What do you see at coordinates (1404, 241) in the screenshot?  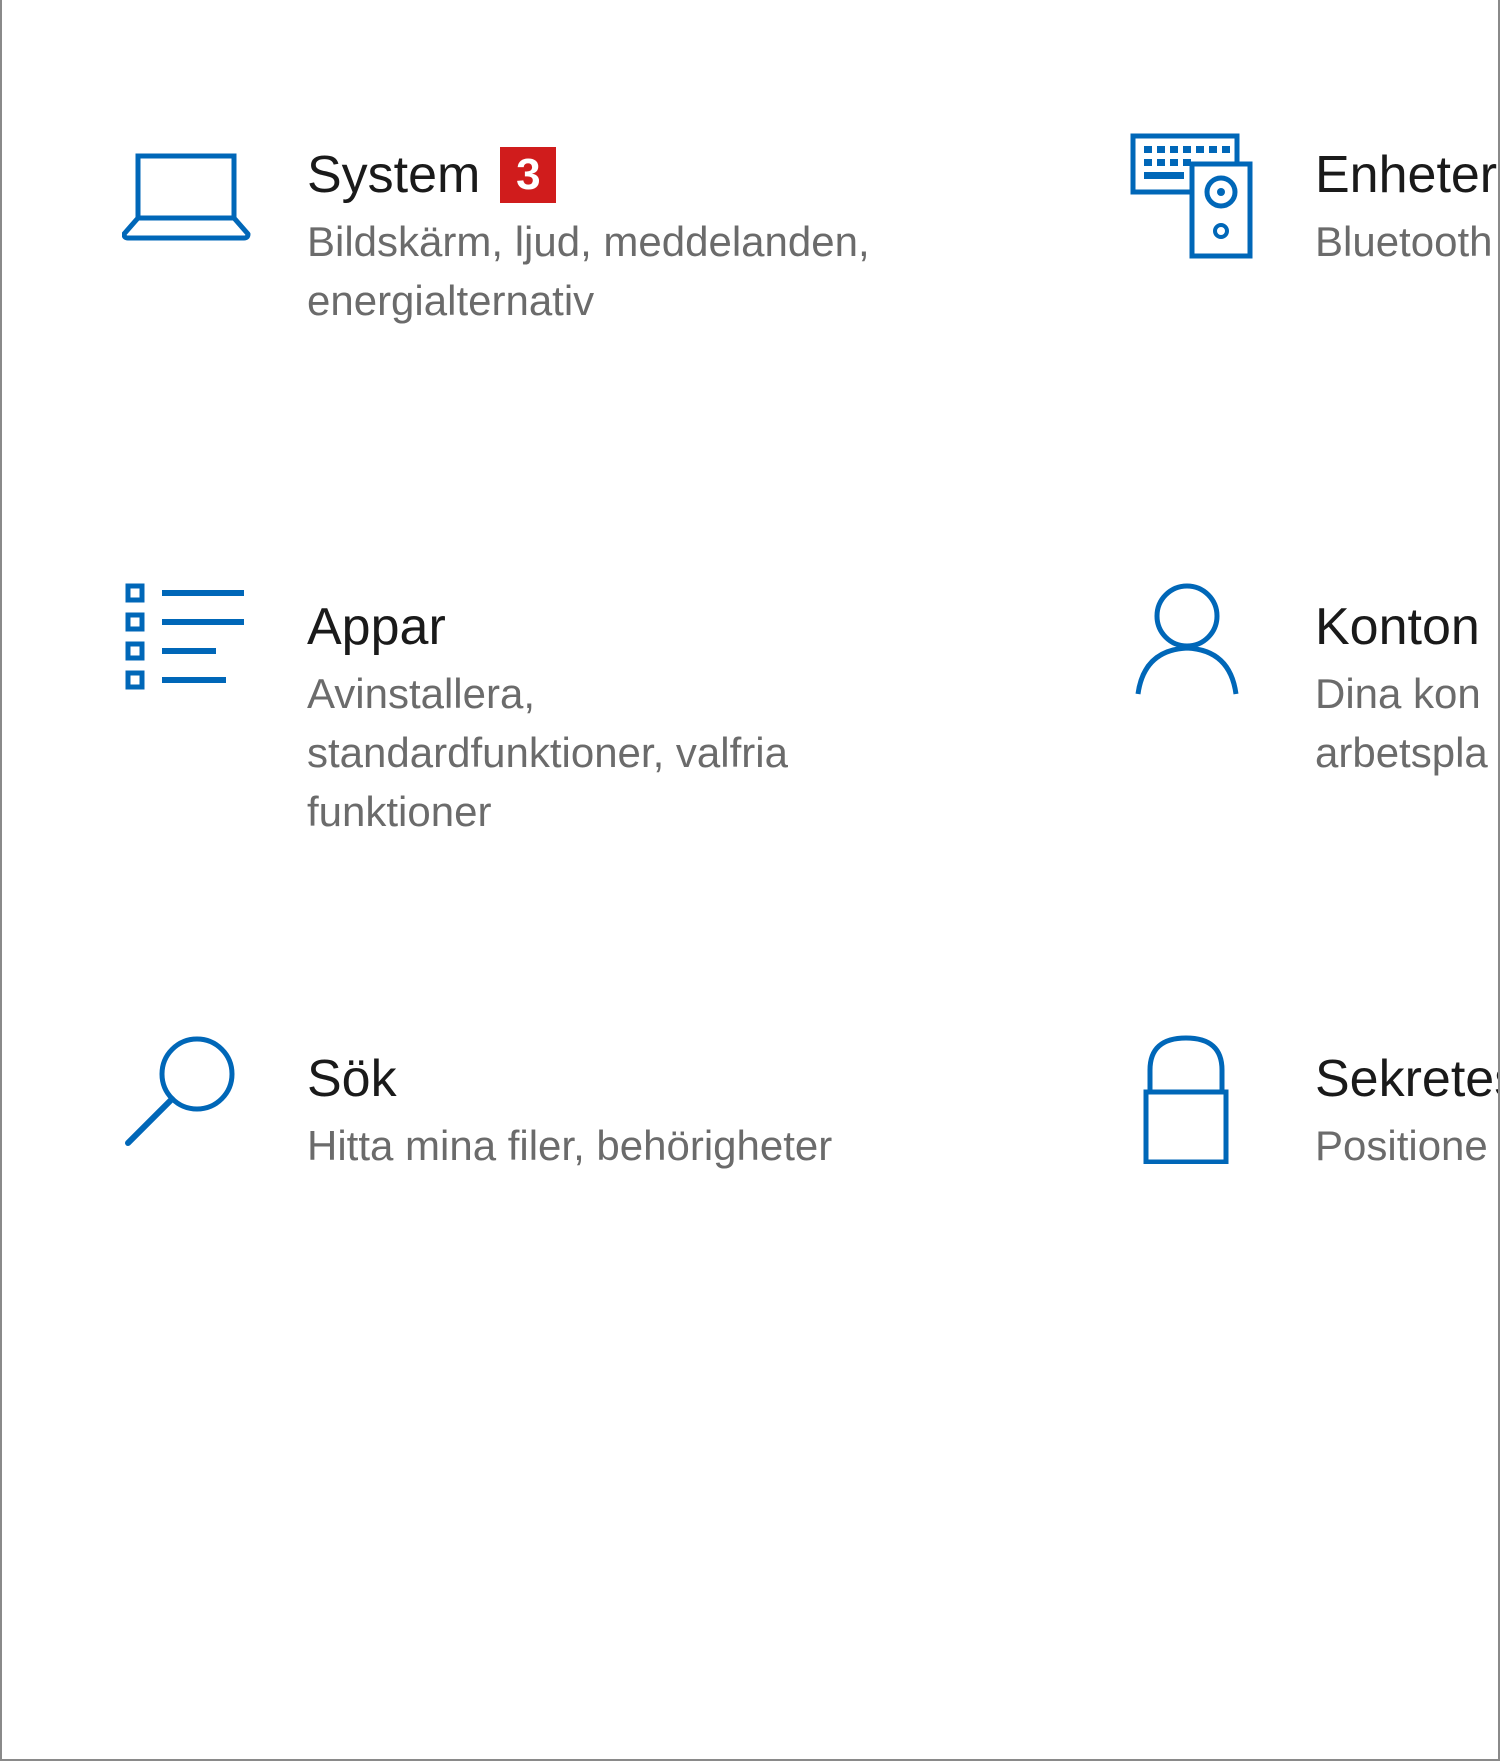 I see `tile-description-enheter: Bluetooth` at bounding box center [1404, 241].